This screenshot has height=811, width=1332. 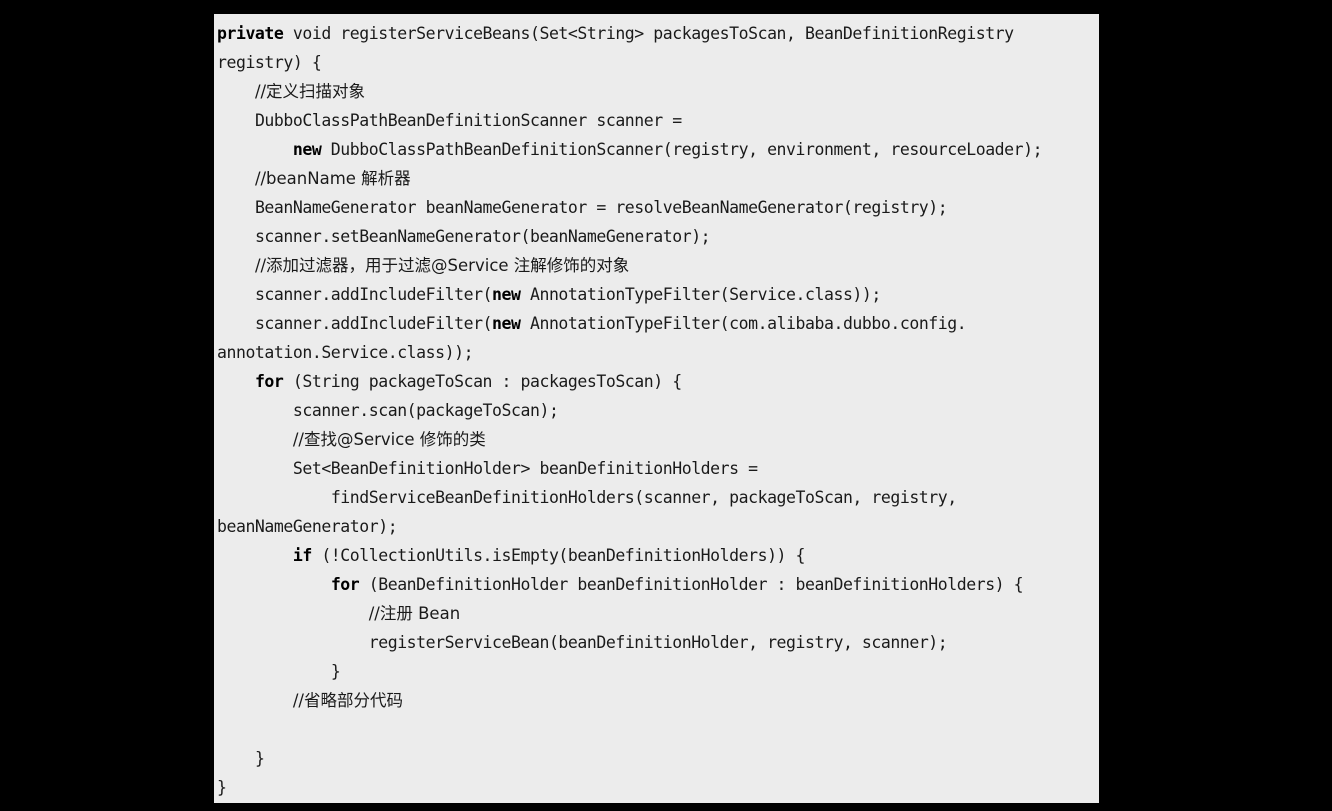 What do you see at coordinates (629, 613) in the screenshot?
I see `code-line: //注册 Bean` at bounding box center [629, 613].